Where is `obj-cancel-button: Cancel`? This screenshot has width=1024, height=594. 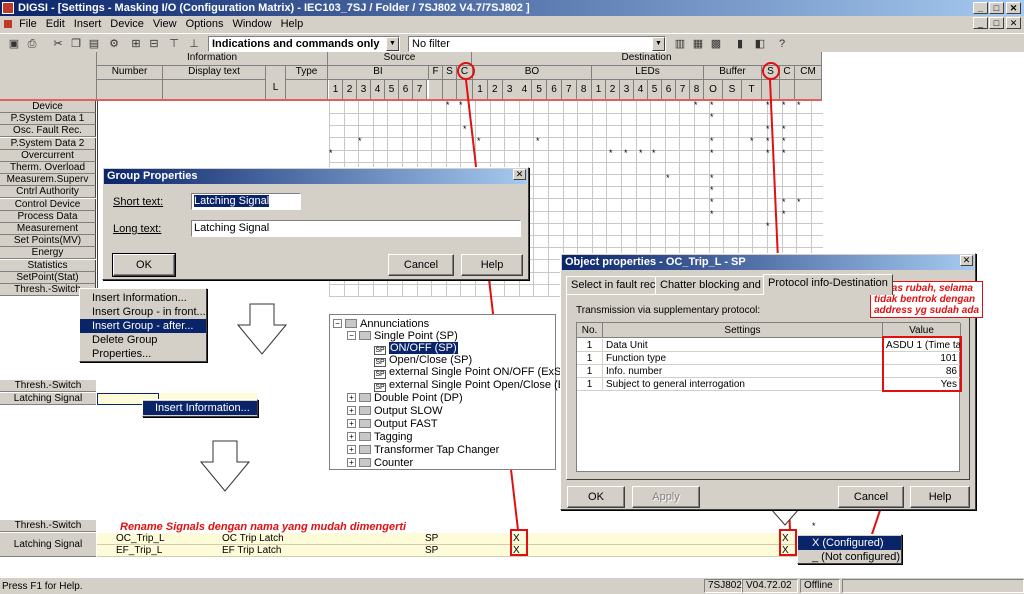
obj-cancel-button: Cancel is located at coordinates (871, 497).